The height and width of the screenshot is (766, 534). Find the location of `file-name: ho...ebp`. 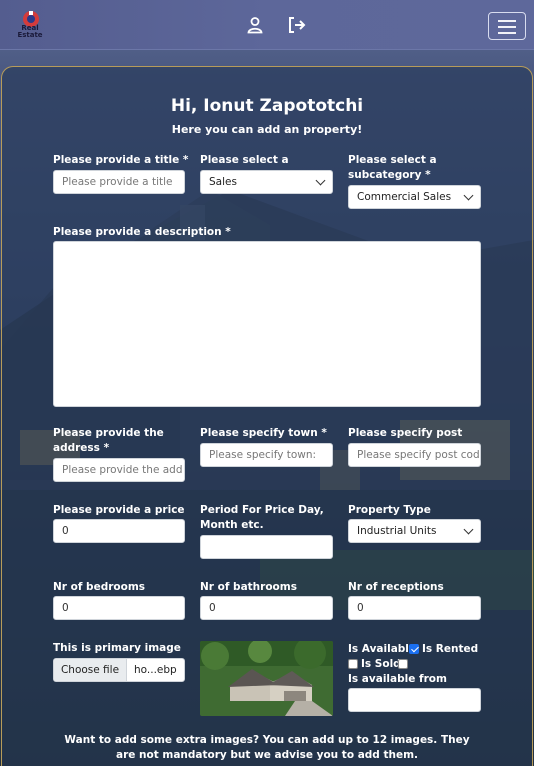

file-name: ho...ebp is located at coordinates (155, 670).